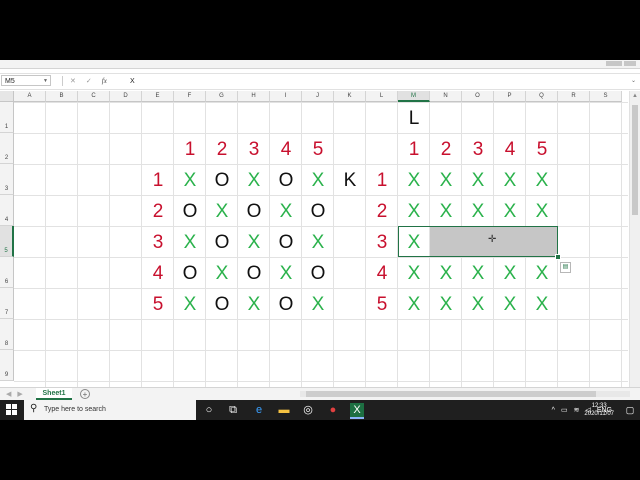 Image resolution: width=640 pixels, height=480 pixels. Describe the element at coordinates (542, 96) in the screenshot. I see `column-header: Q` at that location.